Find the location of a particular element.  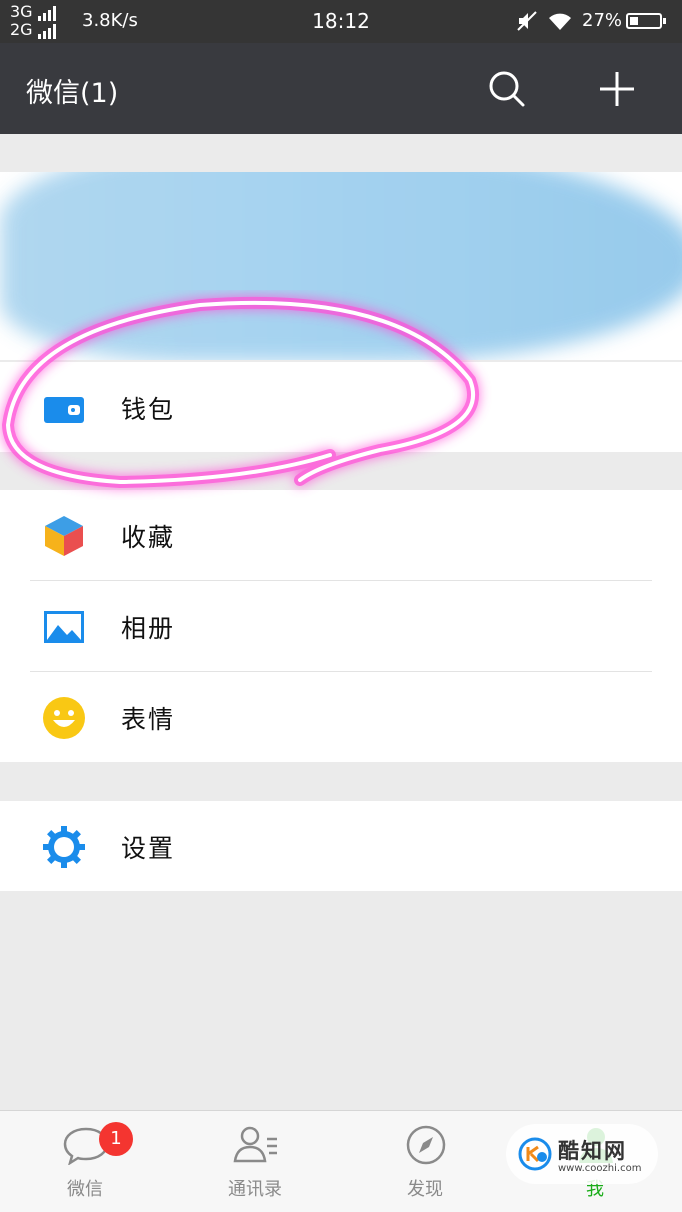

wifi-icon is located at coordinates (560, 21).